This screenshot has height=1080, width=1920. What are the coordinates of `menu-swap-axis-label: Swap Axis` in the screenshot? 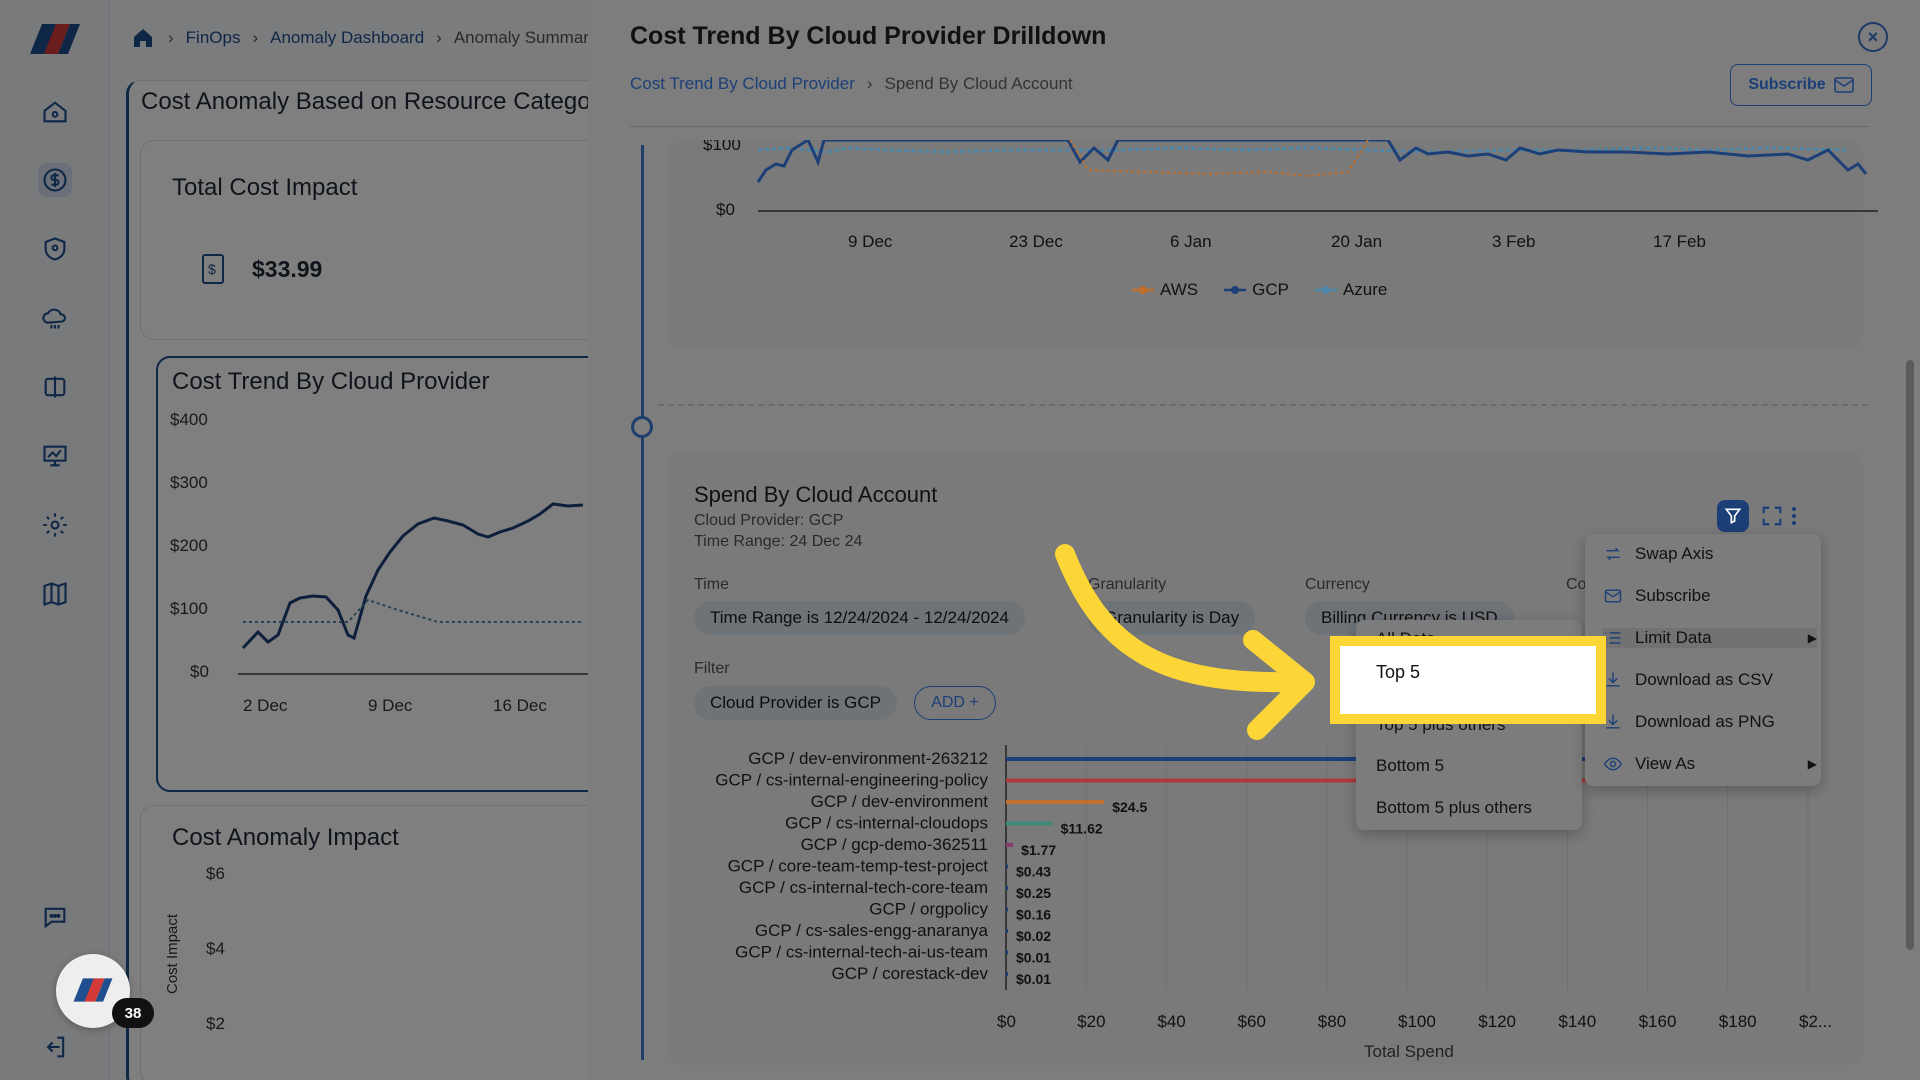 It's located at (1674, 553).